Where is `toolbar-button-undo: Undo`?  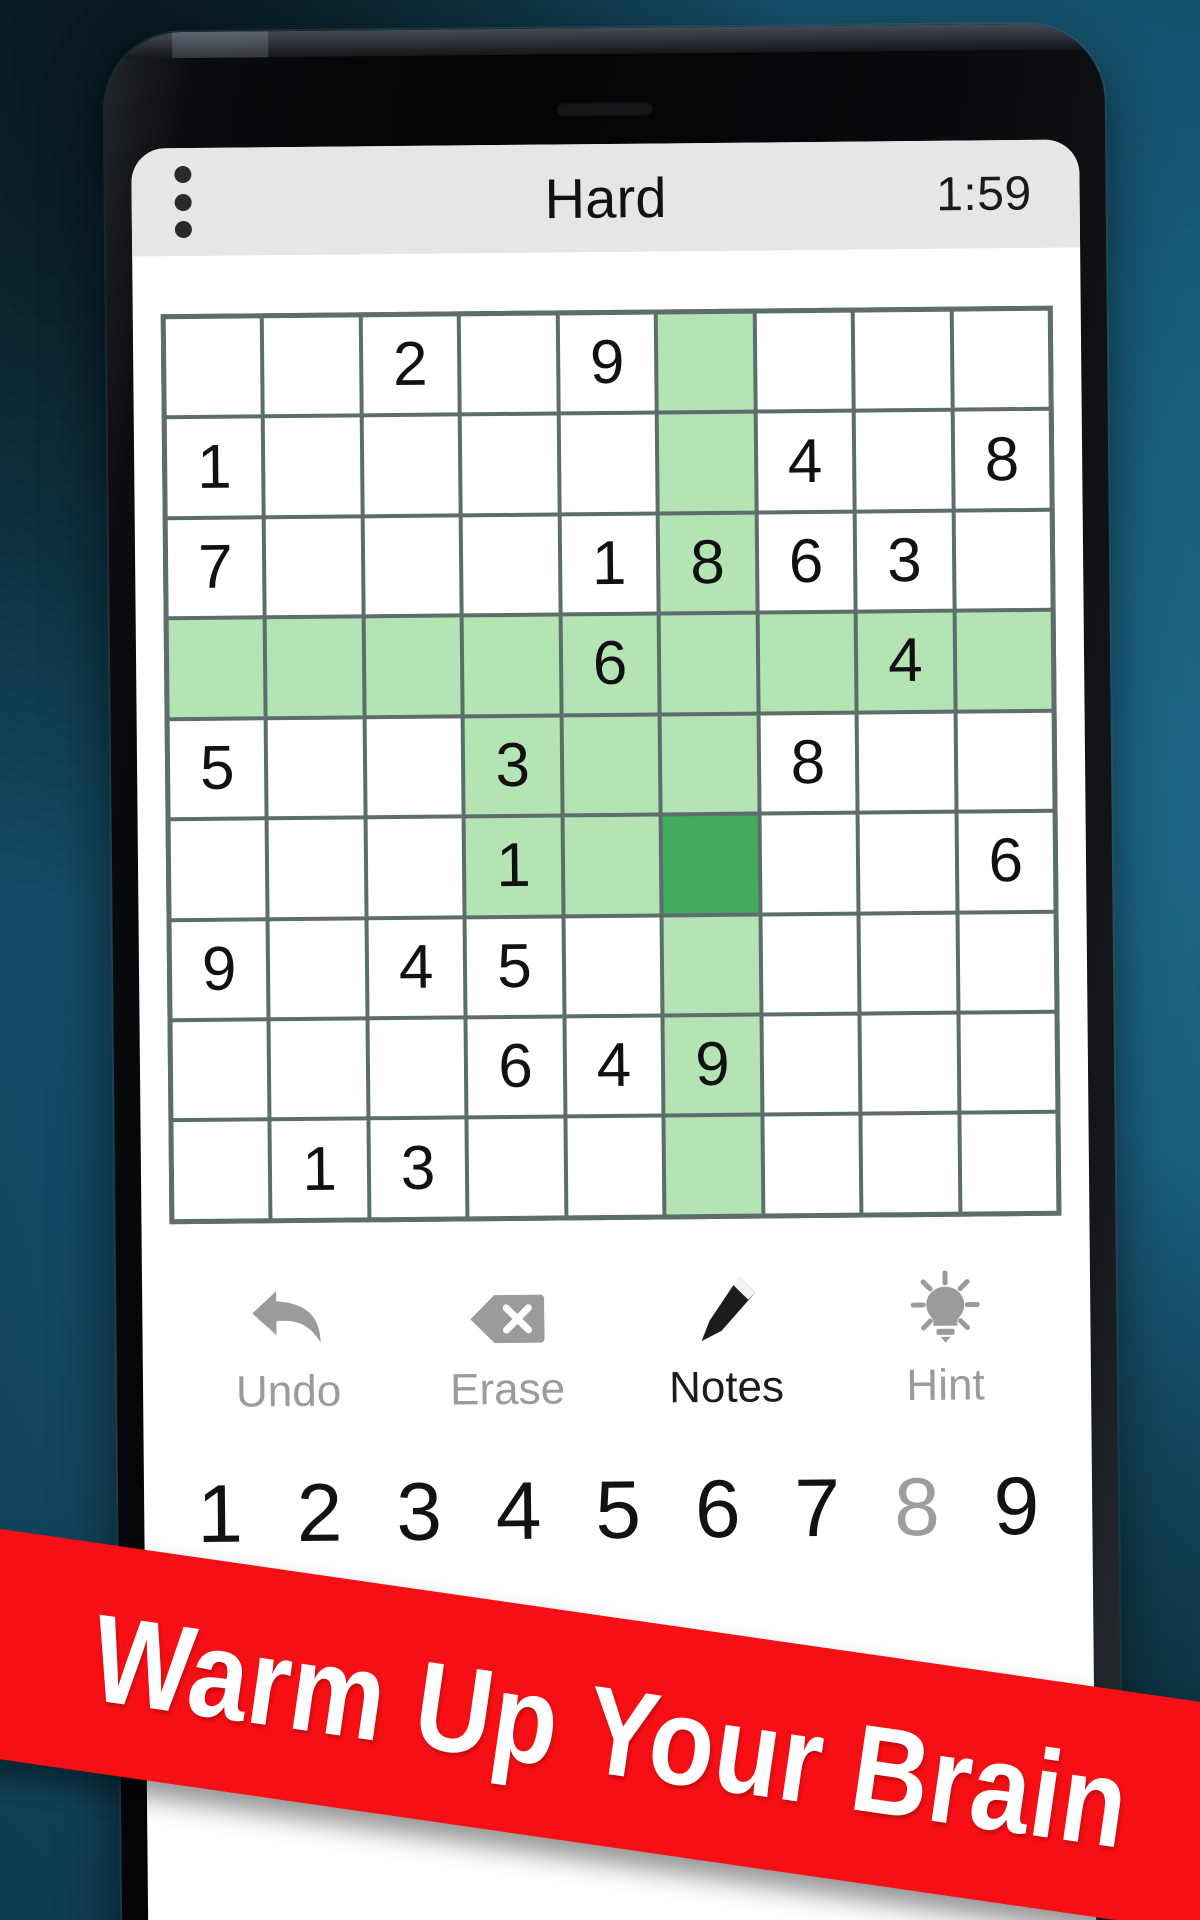 toolbar-button-undo: Undo is located at coordinates (288, 1345).